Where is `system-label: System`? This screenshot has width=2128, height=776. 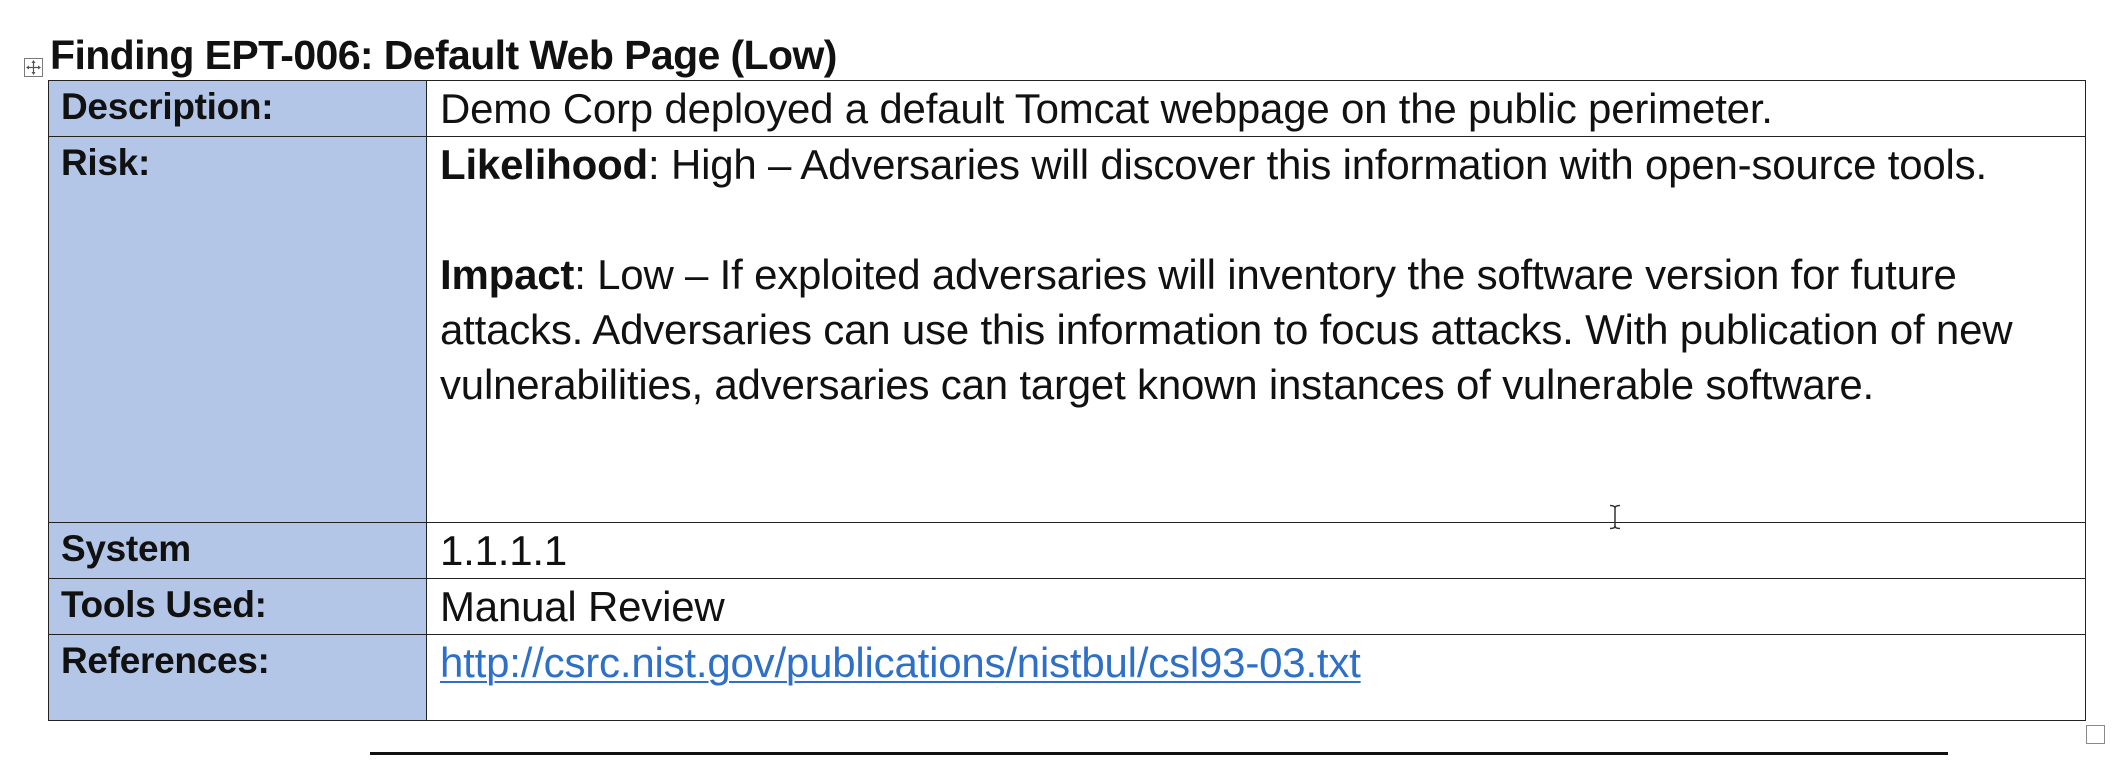 system-label: System is located at coordinates (237, 550).